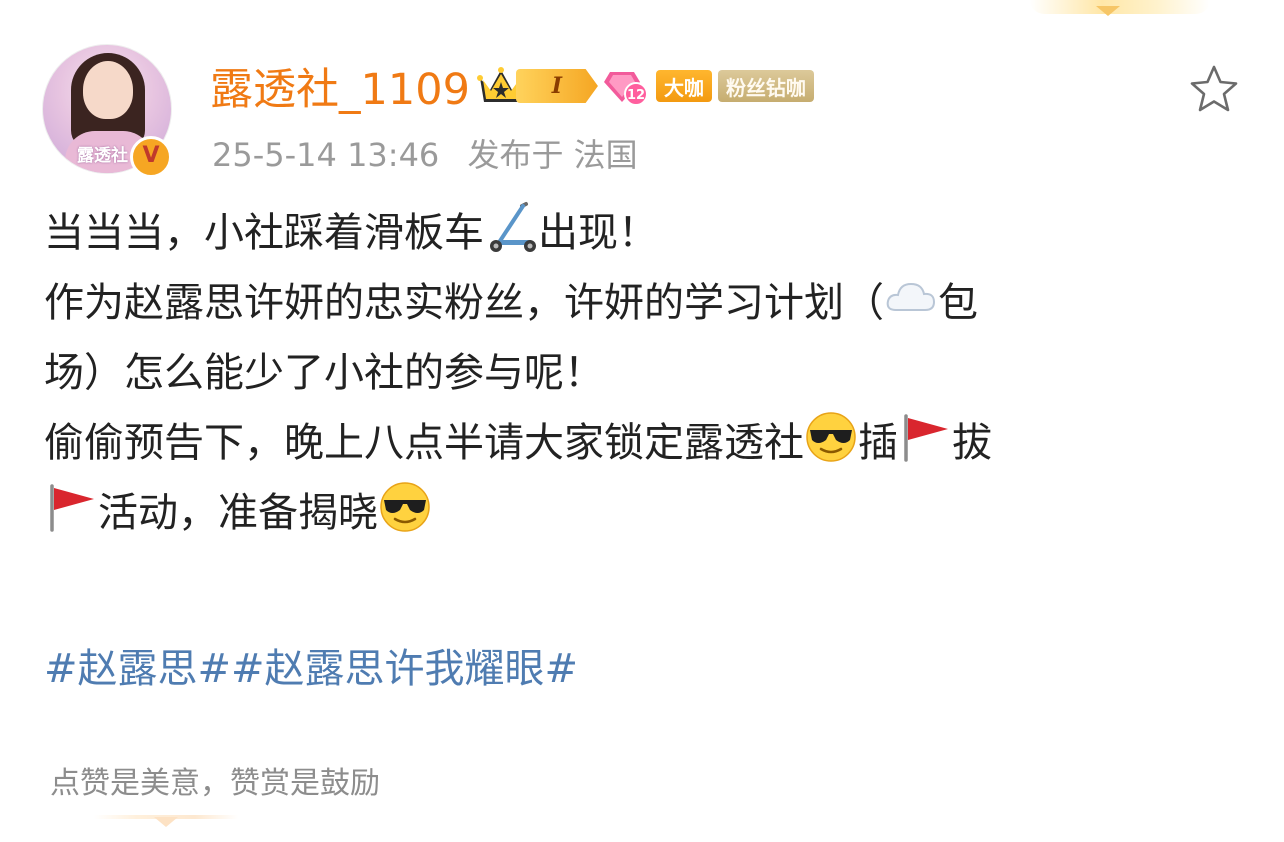  Describe the element at coordinates (215, 783) in the screenshot. I see `reward-prompt: 点赞是美意，赞赏是鼓励` at that location.